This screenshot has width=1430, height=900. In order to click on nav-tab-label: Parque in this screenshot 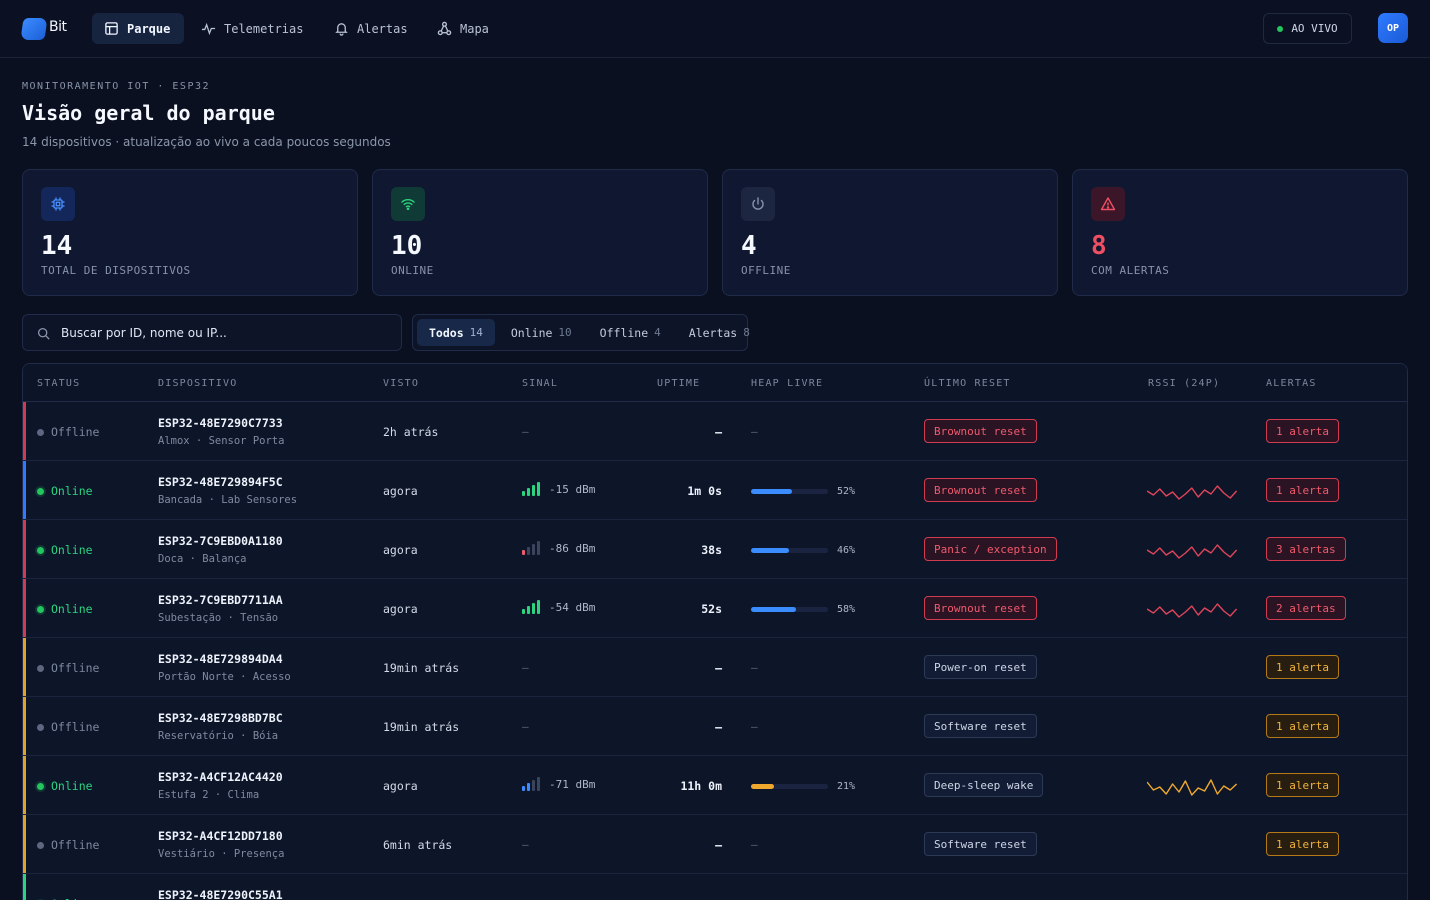, I will do `click(149, 28)`.